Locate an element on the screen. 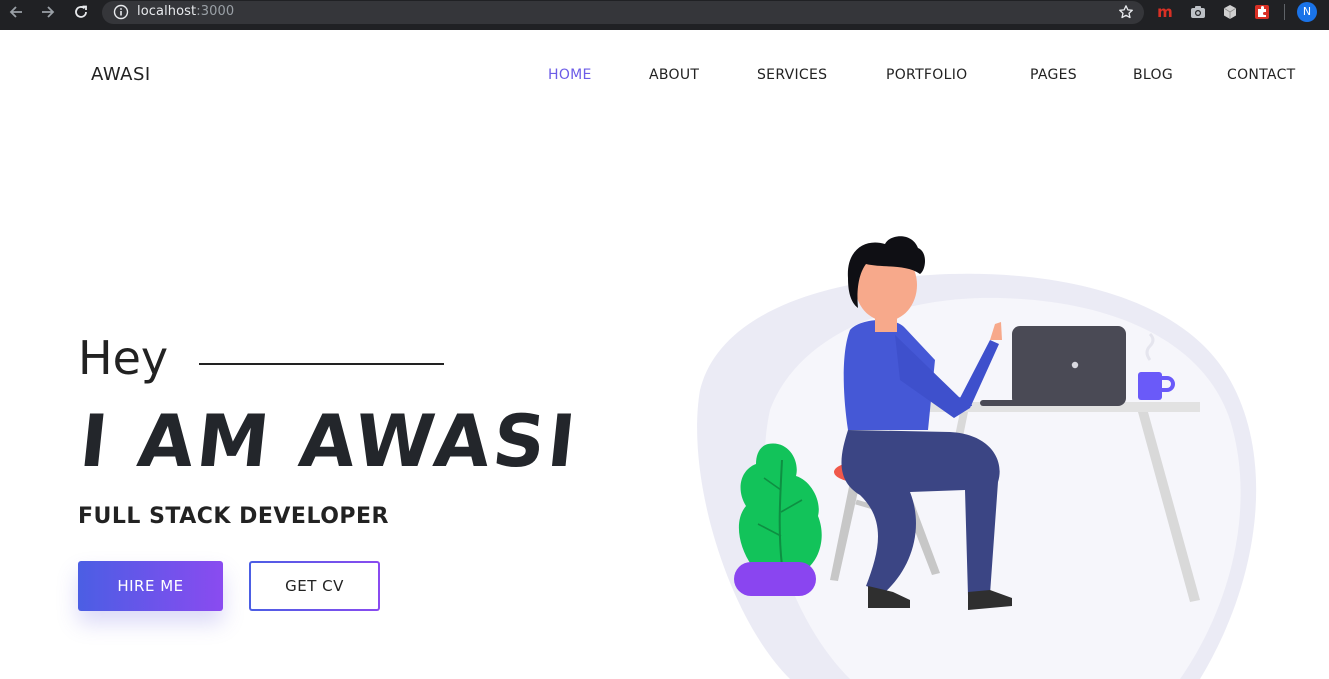 The height and width of the screenshot is (679, 1329). url-port: :3000 is located at coordinates (215, 11).